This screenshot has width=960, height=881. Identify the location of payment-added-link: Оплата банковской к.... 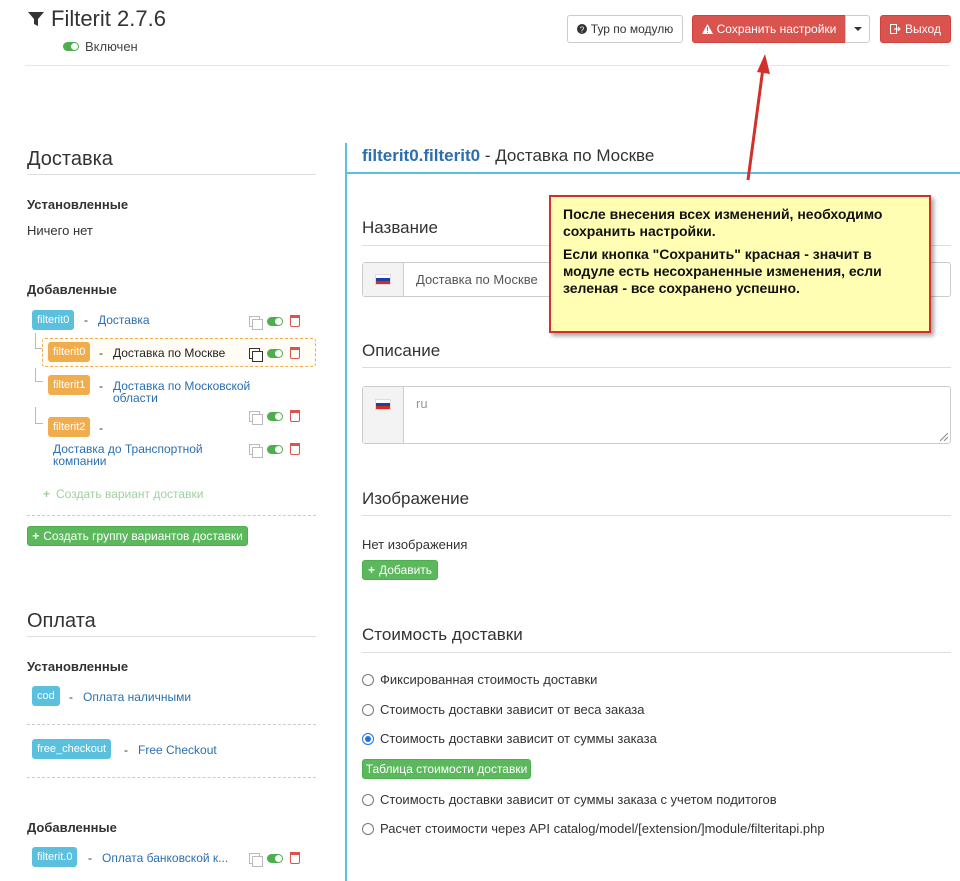
(165, 858).